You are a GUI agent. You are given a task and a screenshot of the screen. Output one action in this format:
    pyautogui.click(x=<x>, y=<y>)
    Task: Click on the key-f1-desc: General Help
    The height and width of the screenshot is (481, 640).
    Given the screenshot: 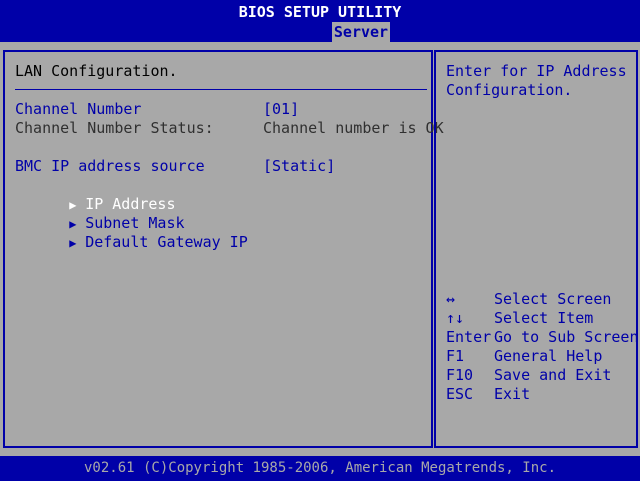 What is the action you would take?
    pyautogui.click(x=548, y=356)
    